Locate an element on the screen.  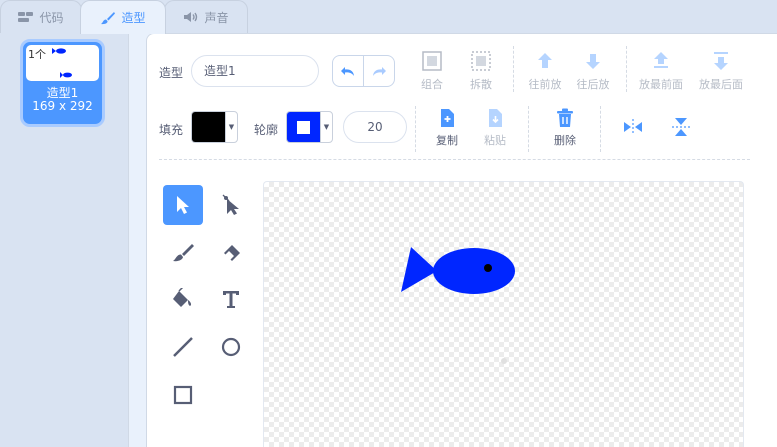
line-icon is located at coordinates (183, 347).